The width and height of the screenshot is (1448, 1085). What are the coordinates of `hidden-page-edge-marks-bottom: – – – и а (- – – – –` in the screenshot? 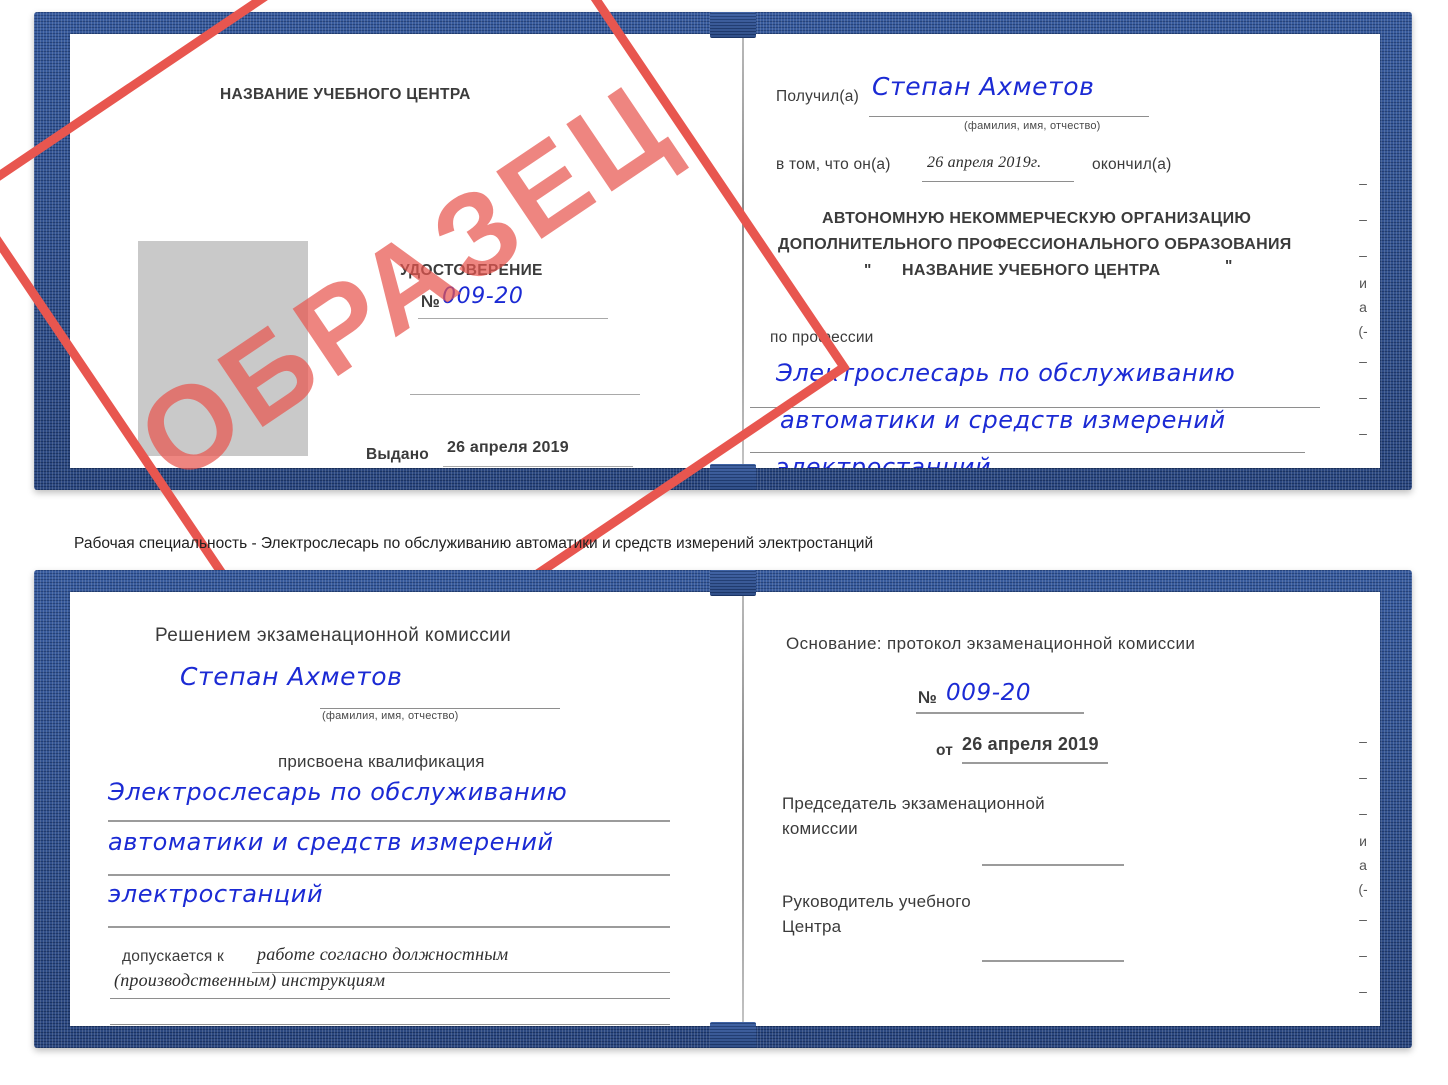 It's located at (1363, 880).